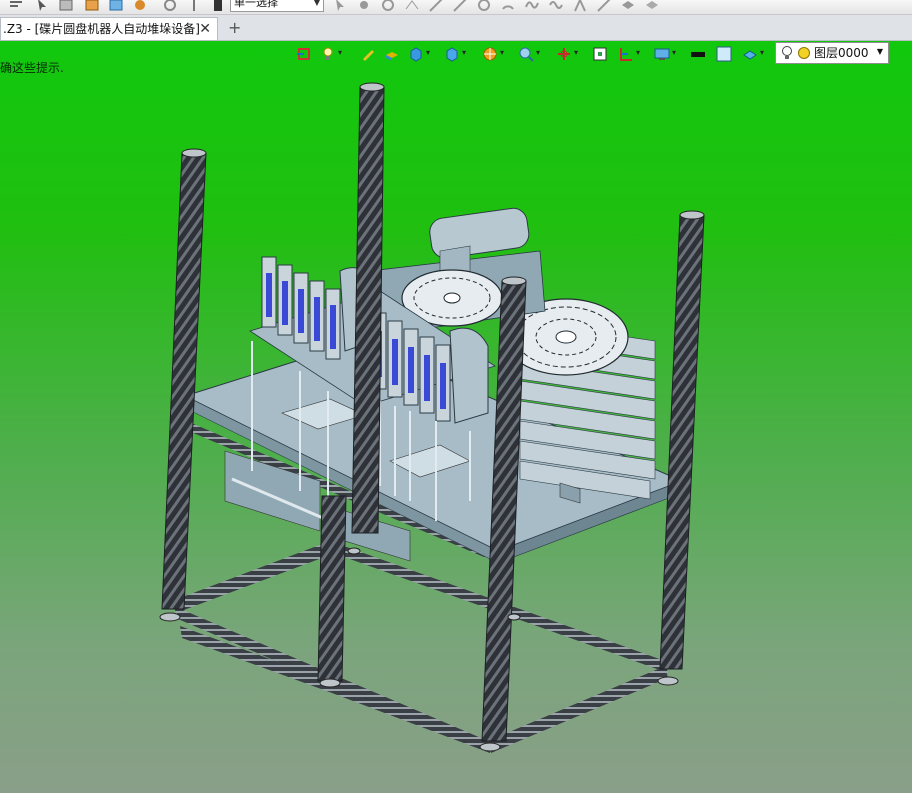  Describe the element at coordinates (170, 6) in the screenshot. I see `rotate-icon` at that location.